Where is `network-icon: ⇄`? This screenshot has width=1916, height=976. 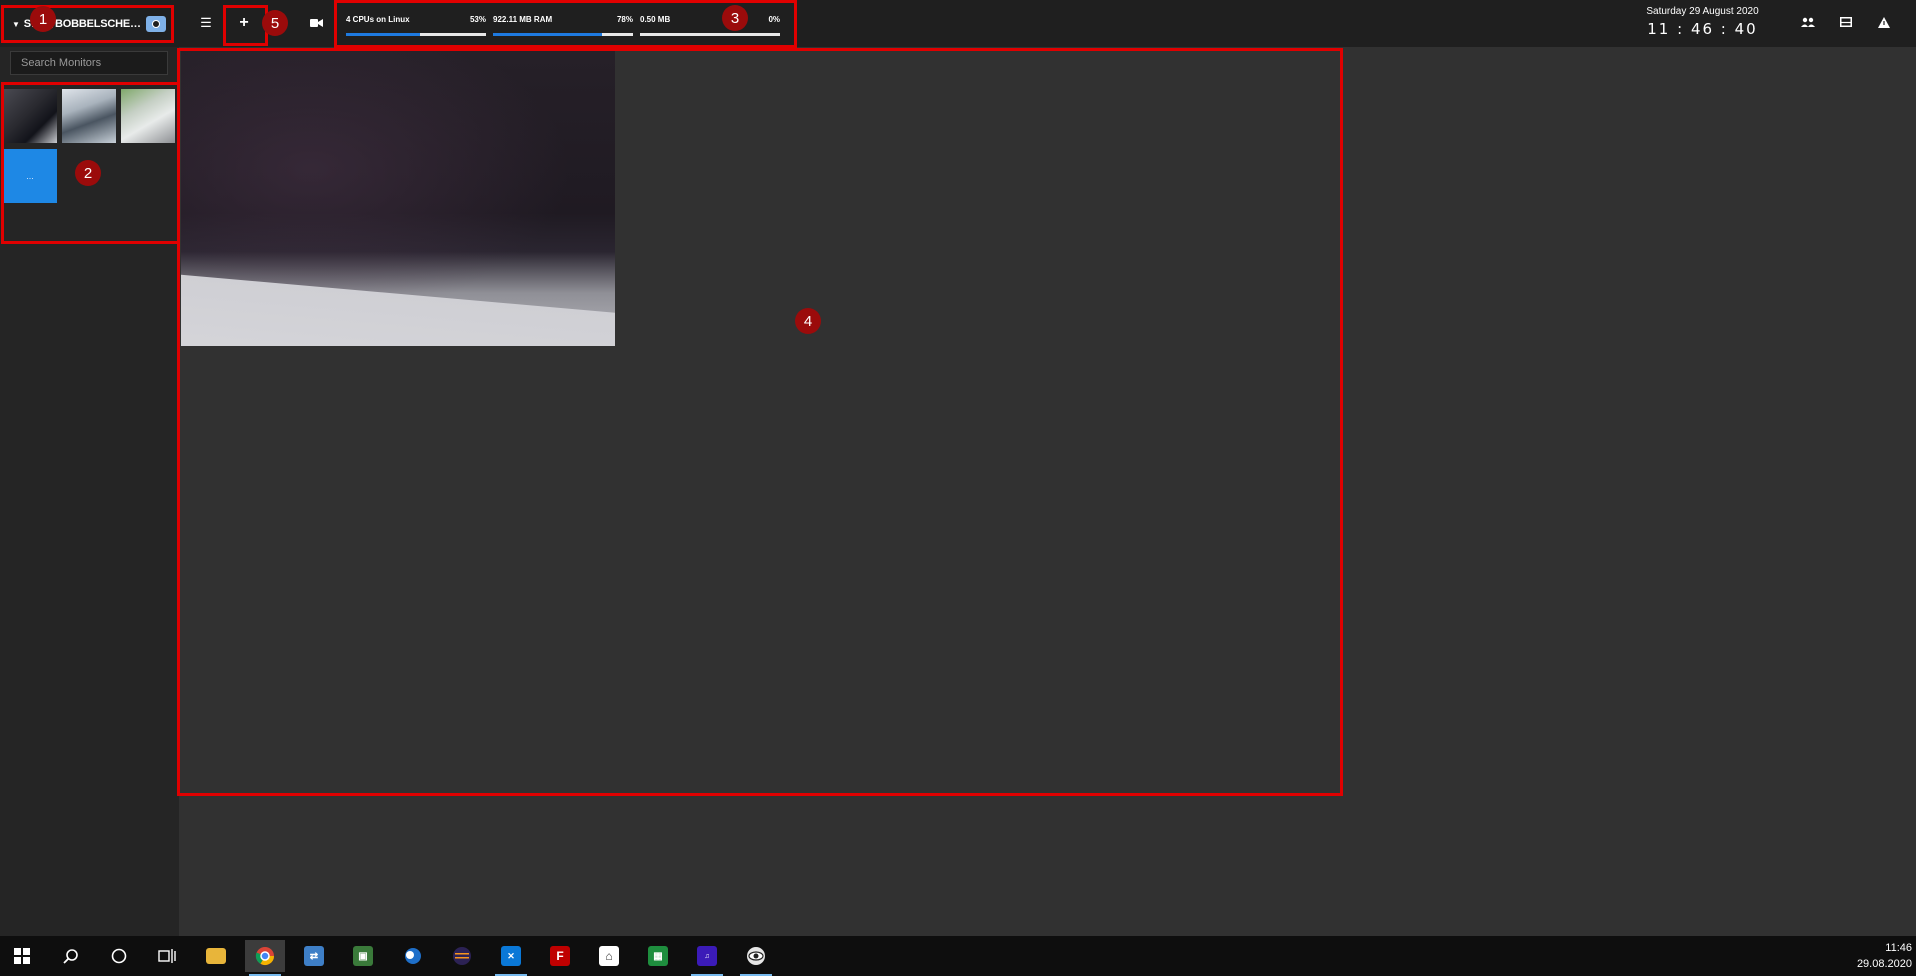 network-icon: ⇄ is located at coordinates (314, 956).